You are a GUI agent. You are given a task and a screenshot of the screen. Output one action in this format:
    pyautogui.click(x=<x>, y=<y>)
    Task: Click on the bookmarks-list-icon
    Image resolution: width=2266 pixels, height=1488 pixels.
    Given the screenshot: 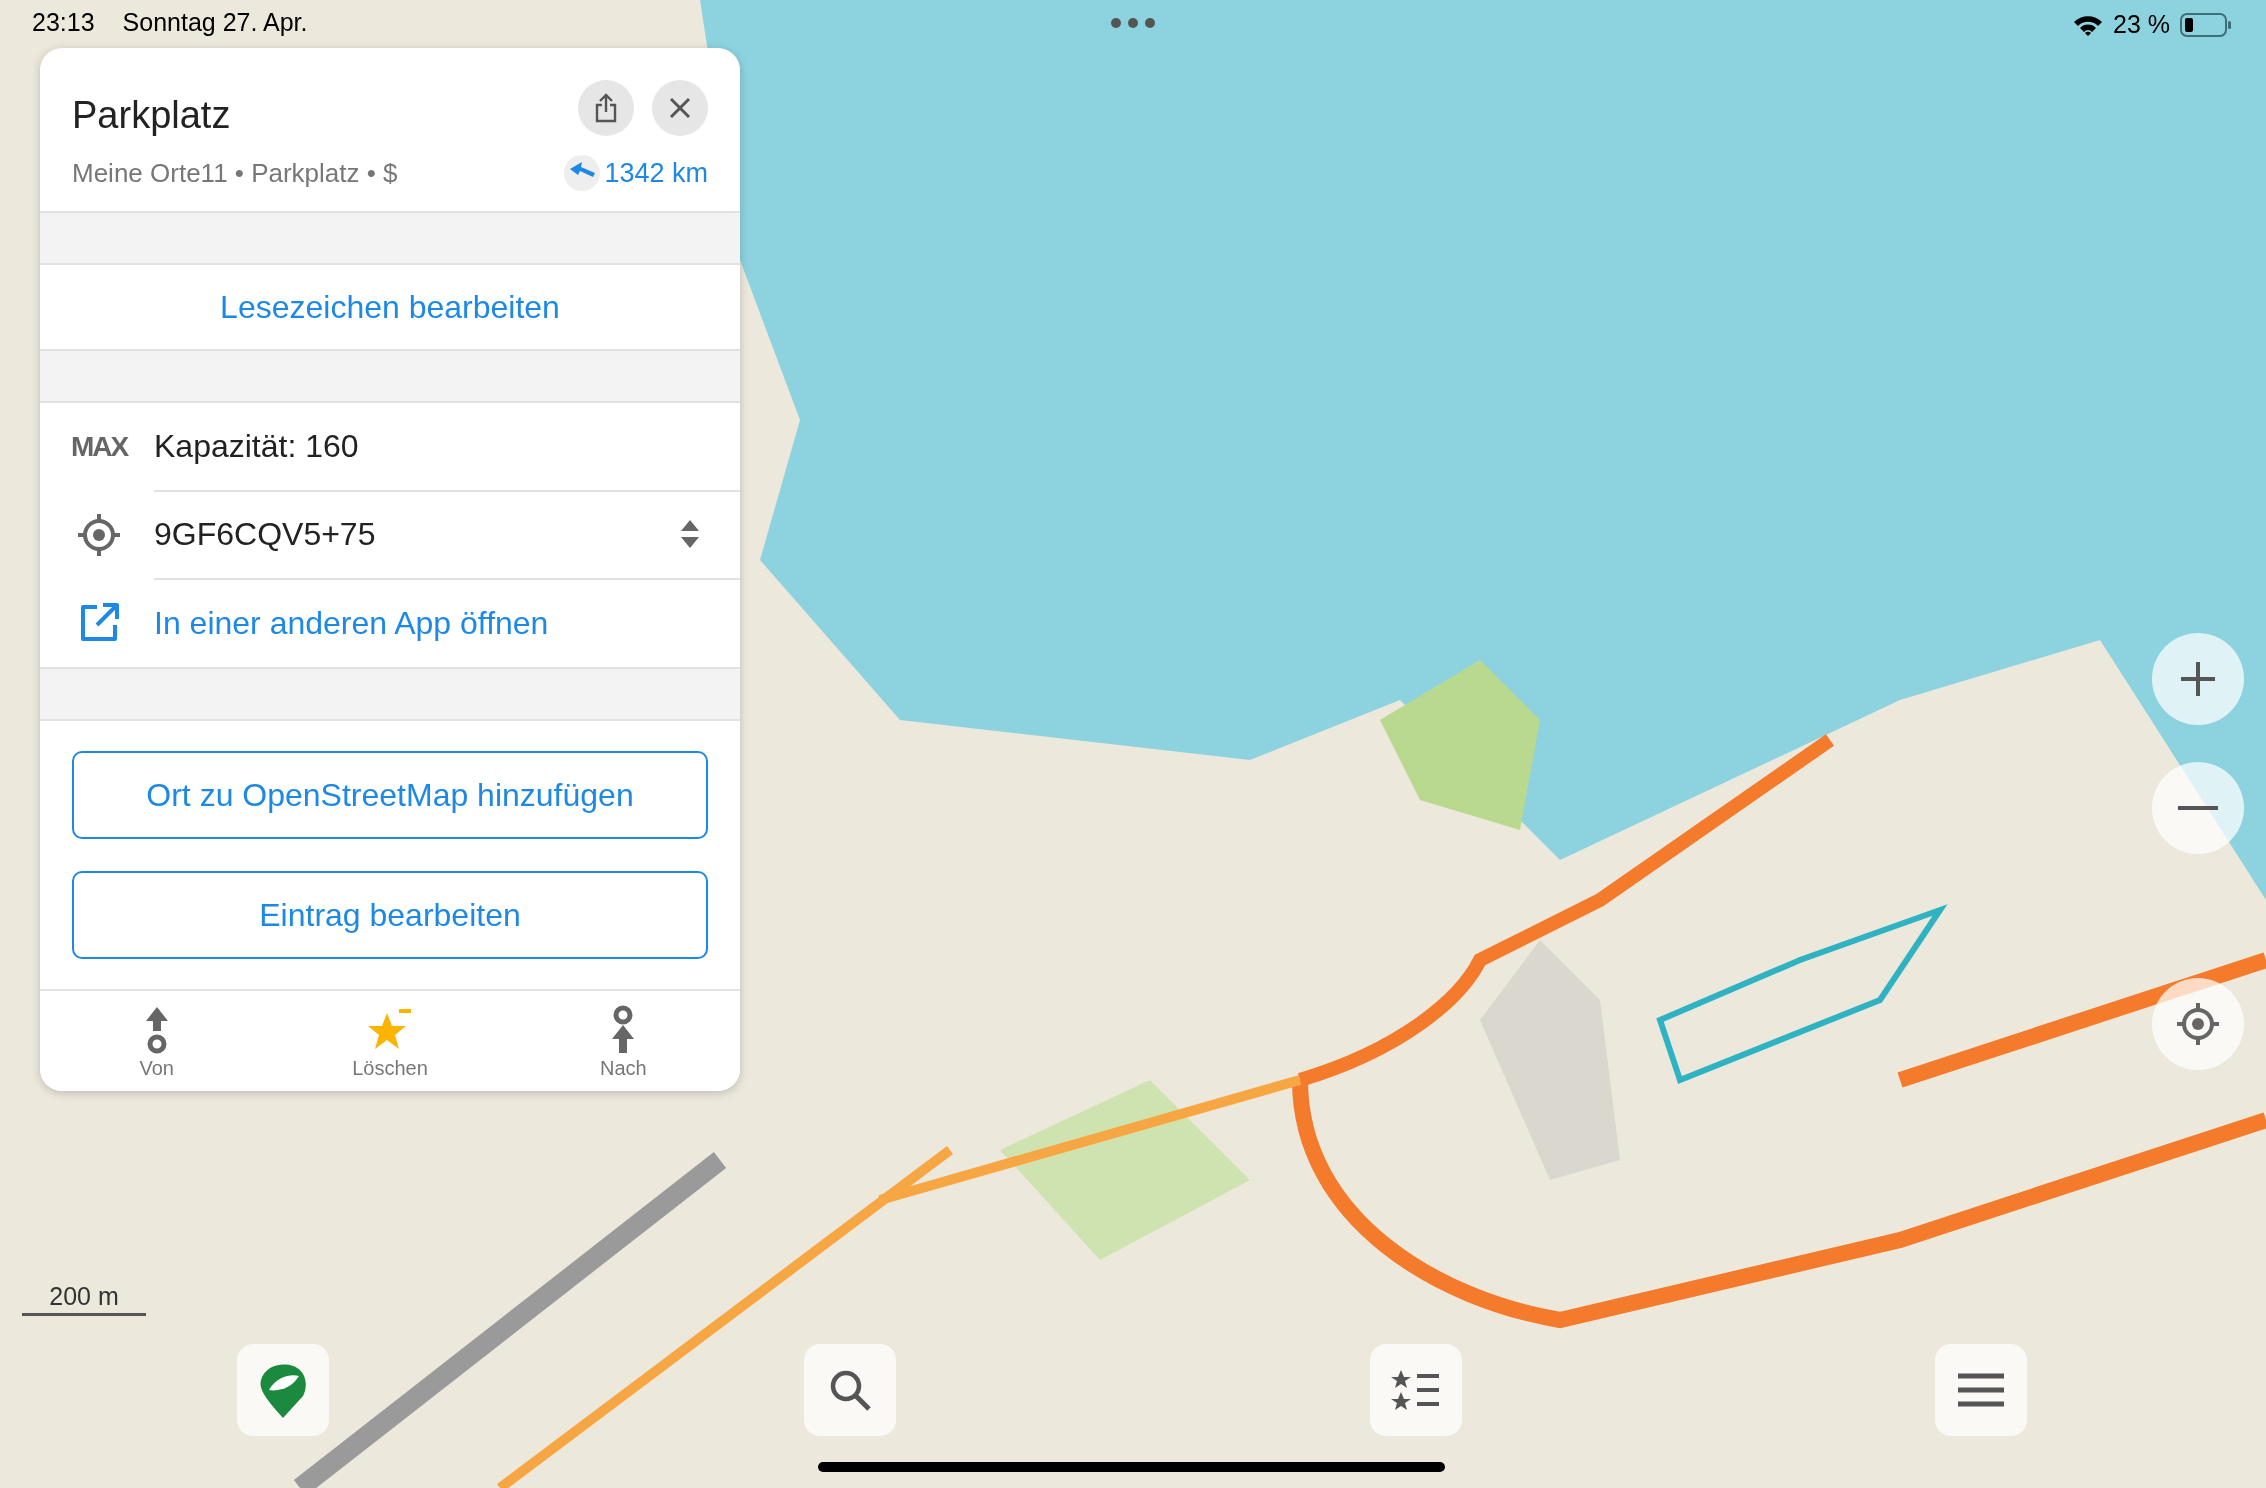 What is the action you would take?
    pyautogui.click(x=1416, y=1390)
    